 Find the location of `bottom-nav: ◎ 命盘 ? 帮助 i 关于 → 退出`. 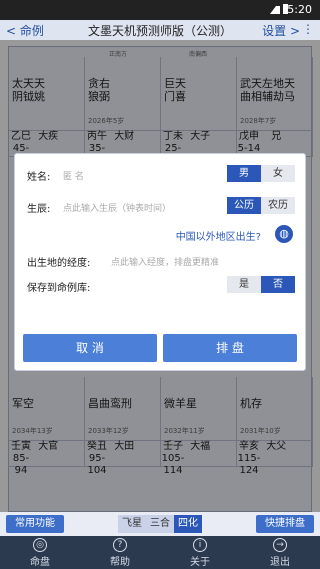

bottom-nav: ◎ 命盘 ? 帮助 i 关于 → 退出 is located at coordinates (160, 552).